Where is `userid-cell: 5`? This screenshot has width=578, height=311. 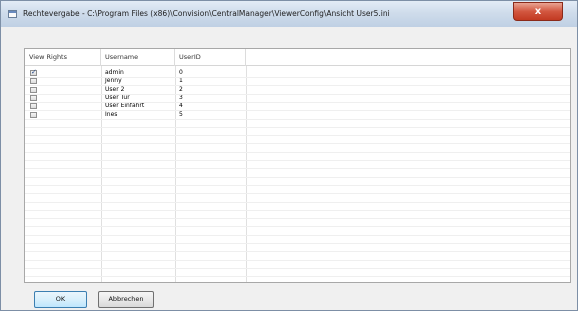
userid-cell: 5 is located at coordinates (181, 114).